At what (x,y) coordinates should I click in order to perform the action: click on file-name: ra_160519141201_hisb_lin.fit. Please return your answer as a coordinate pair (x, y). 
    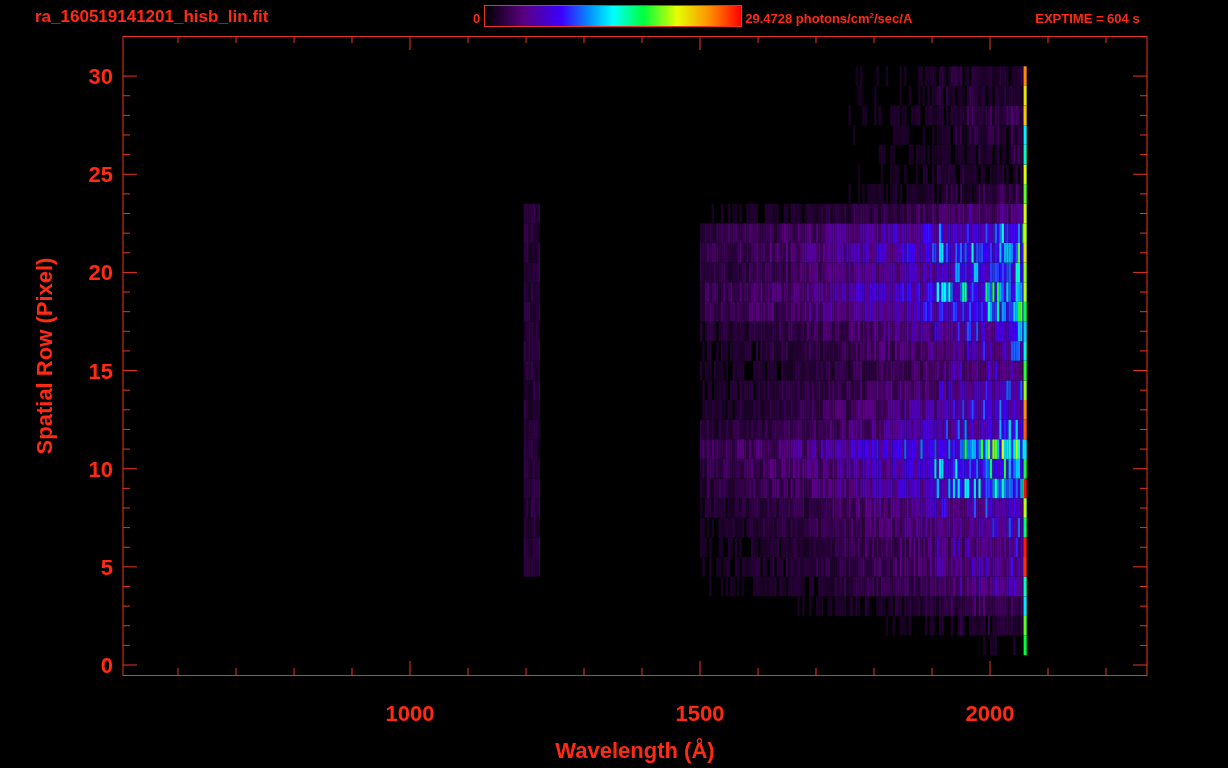
    Looking at the image, I should click on (152, 17).